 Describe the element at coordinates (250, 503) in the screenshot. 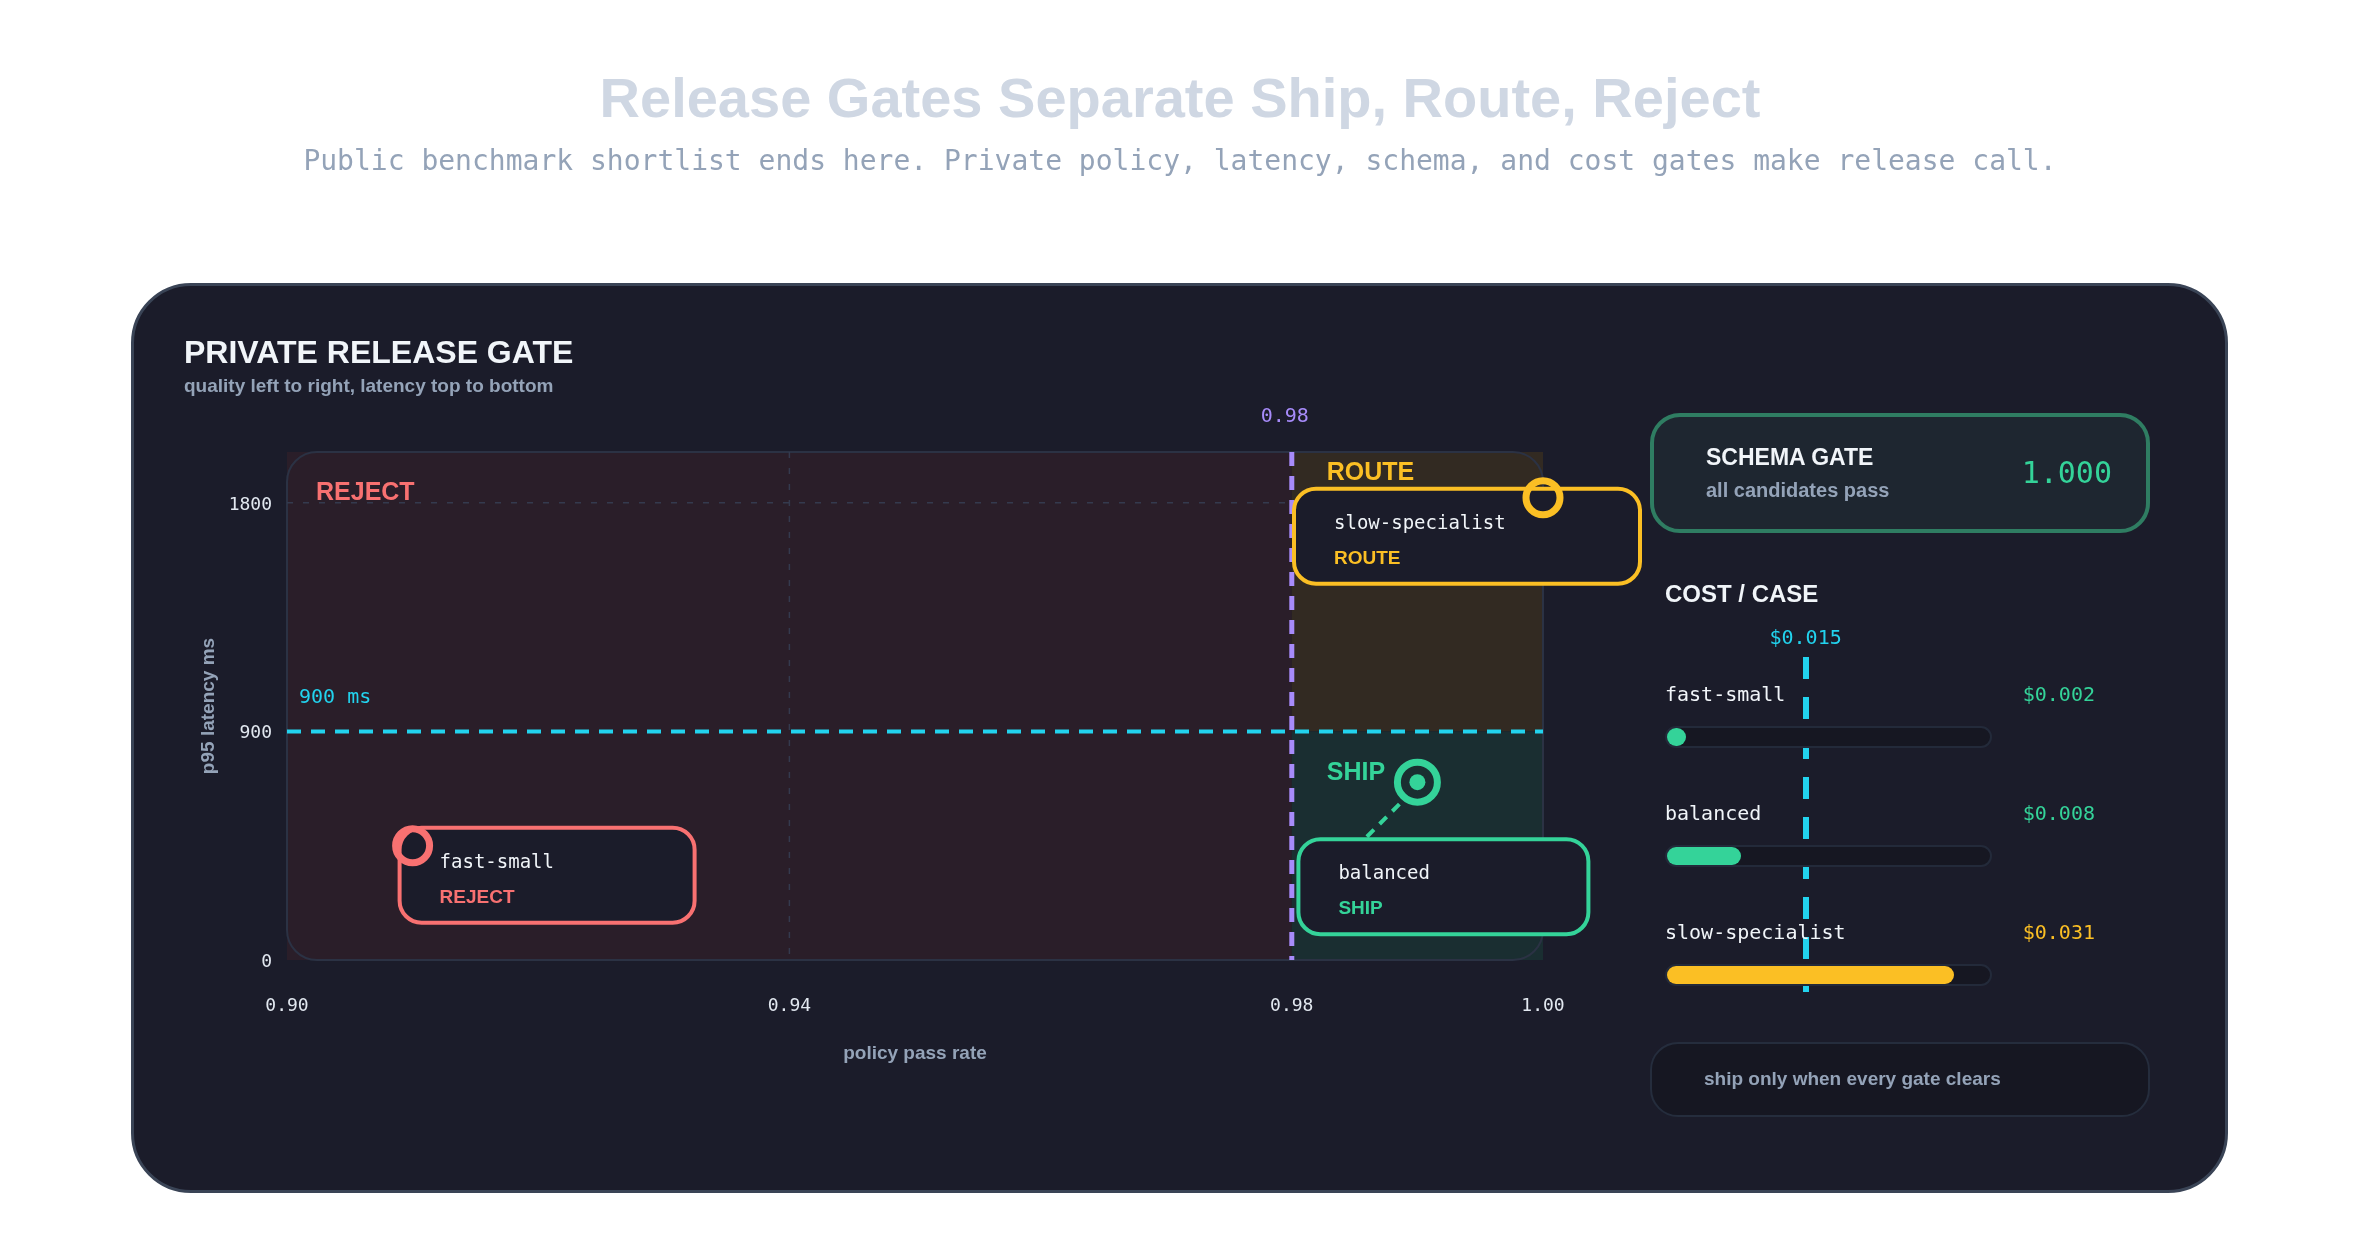

I see `y-tick-label: 1800` at that location.